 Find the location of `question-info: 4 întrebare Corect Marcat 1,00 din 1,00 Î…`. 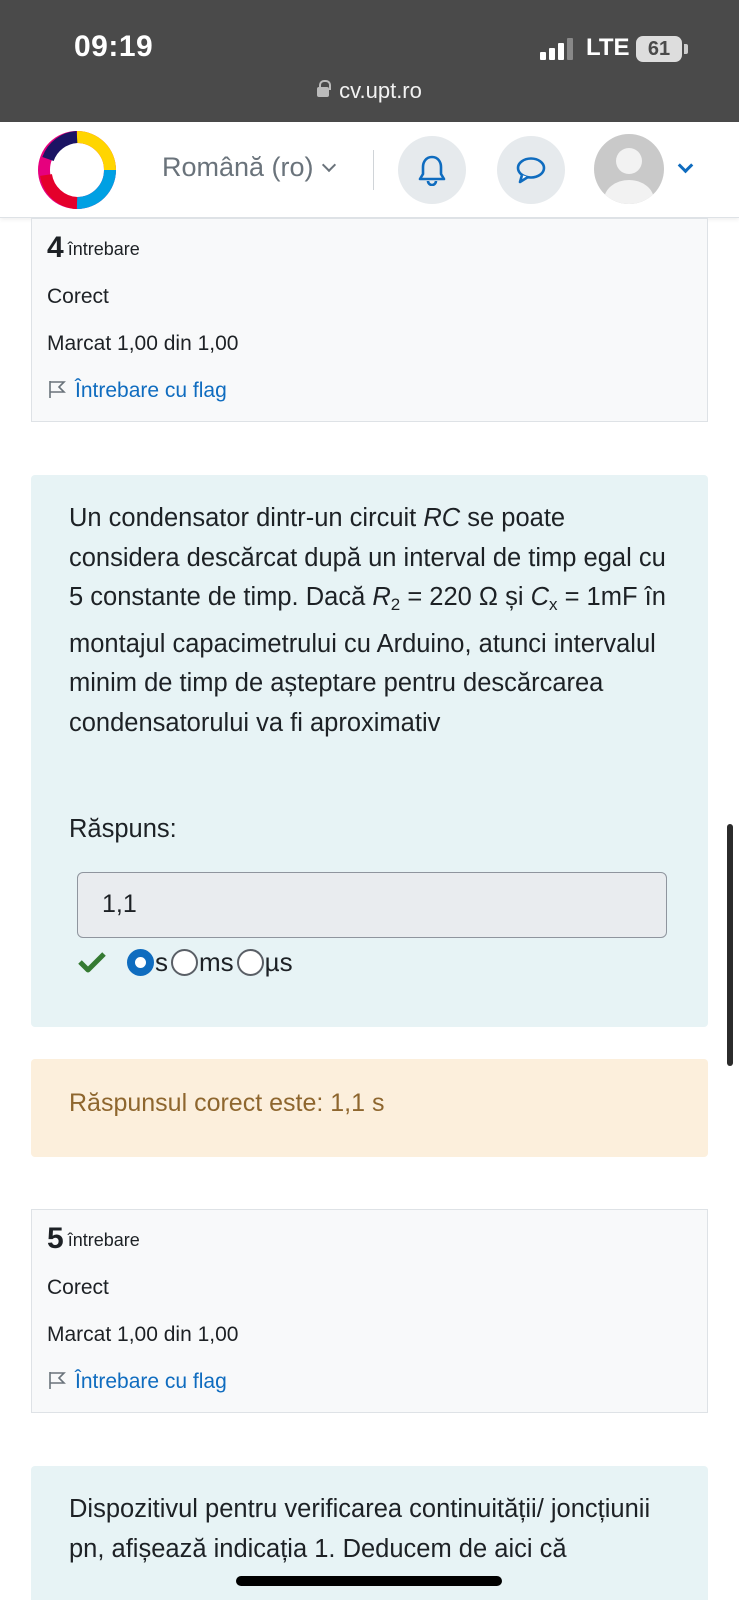

question-info: 4 întrebare Corect Marcat 1,00 din 1,00 Î… is located at coordinates (369, 320).